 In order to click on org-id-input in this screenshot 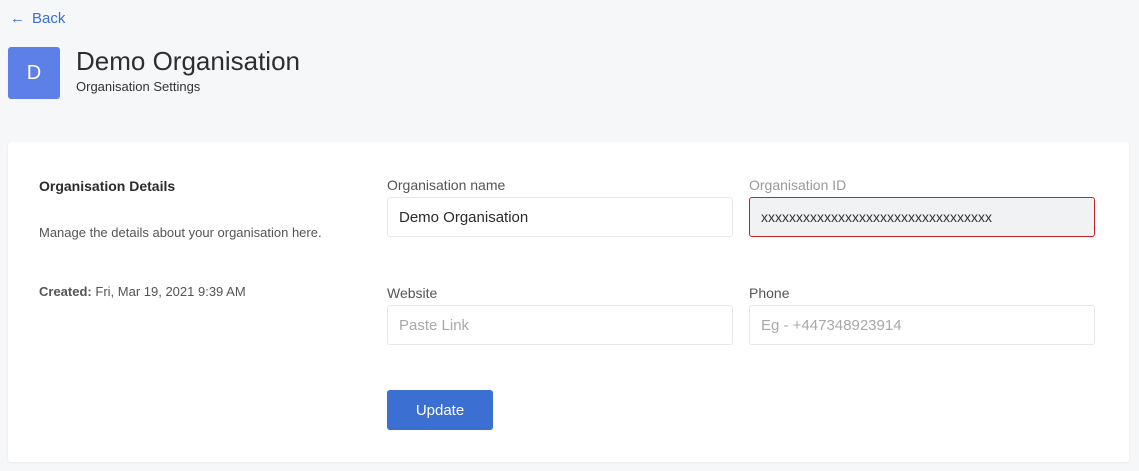, I will do `click(922, 217)`.